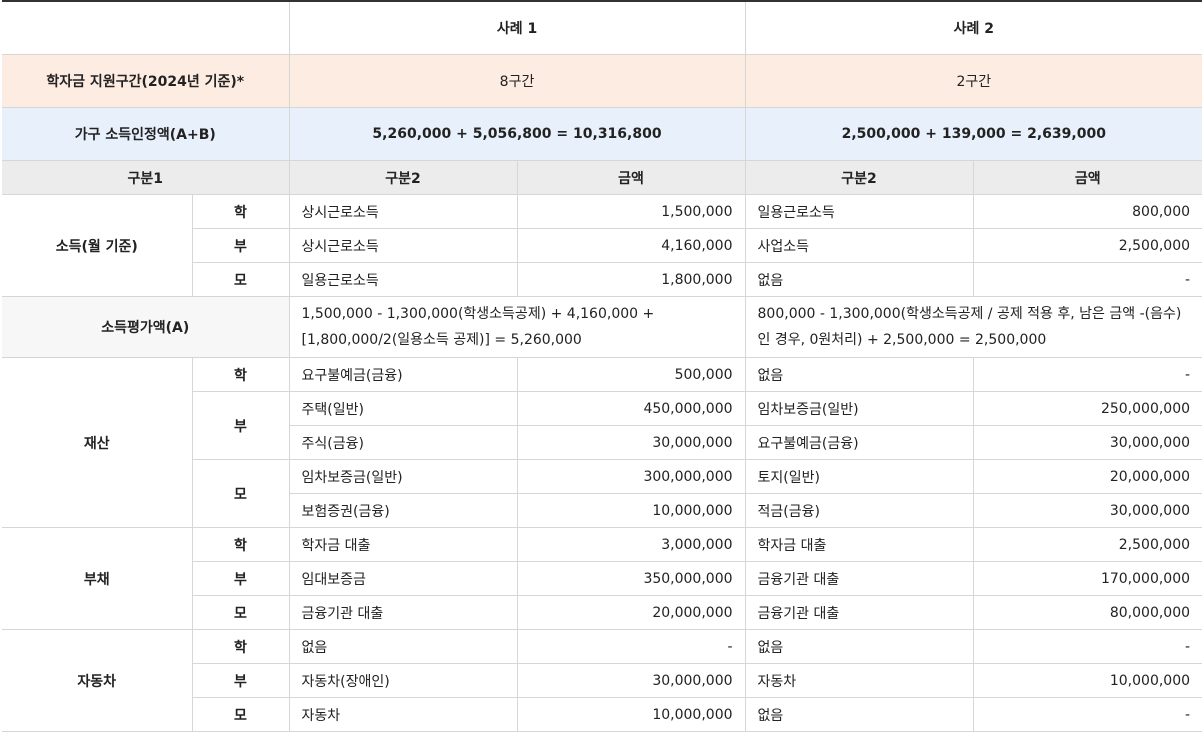 The height and width of the screenshot is (736, 1202). I want to click on case1-amount: 1,500,000, so click(631, 211).